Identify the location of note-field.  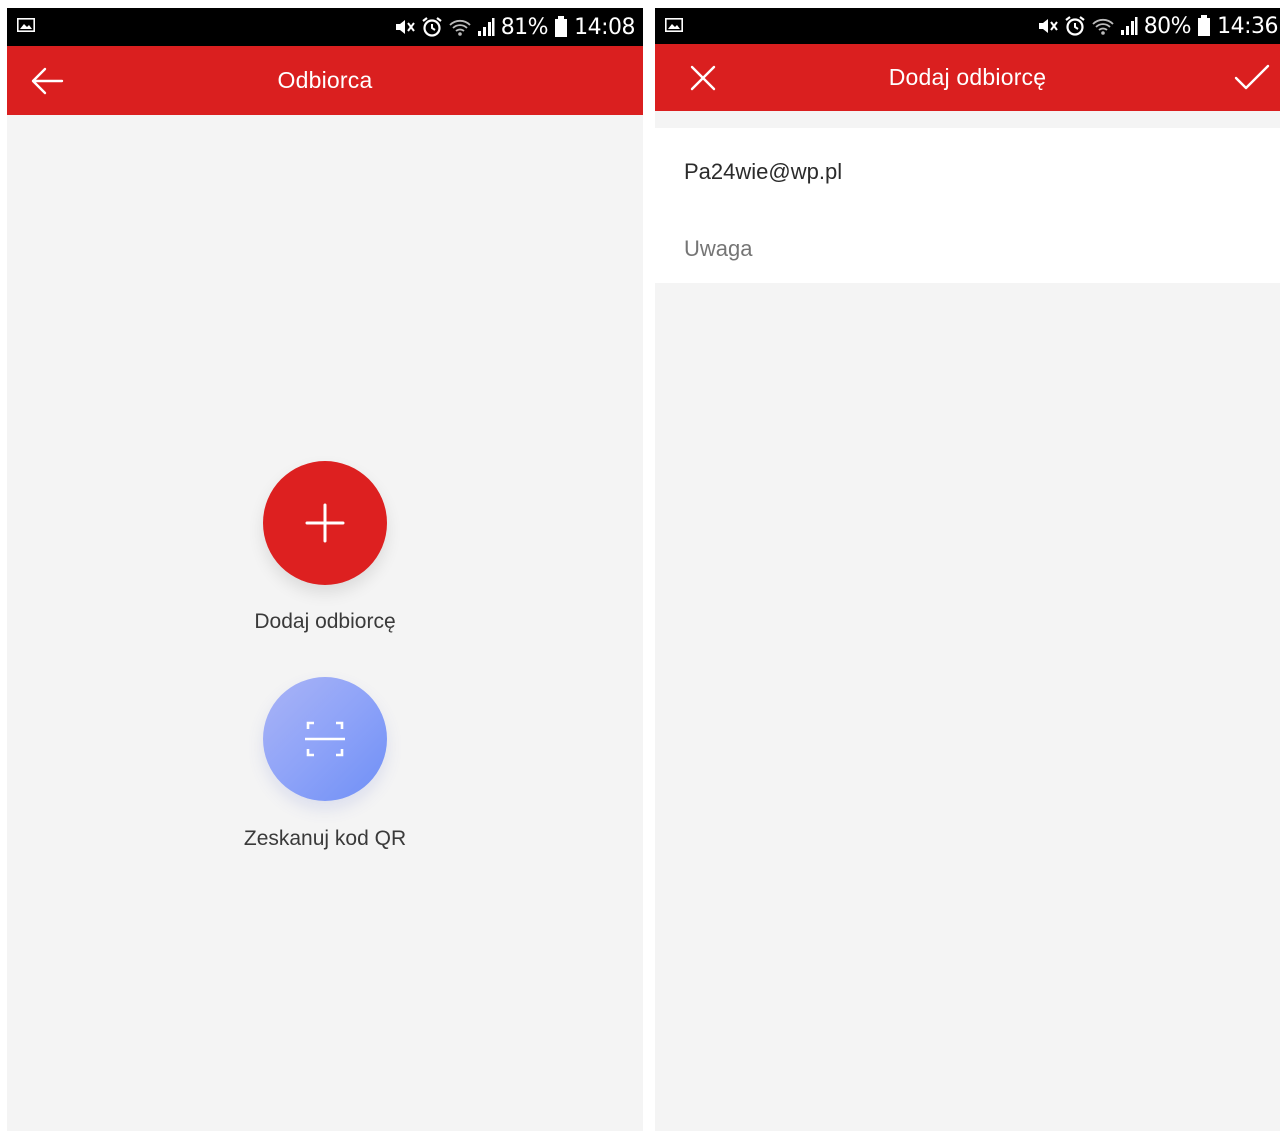
(972, 249).